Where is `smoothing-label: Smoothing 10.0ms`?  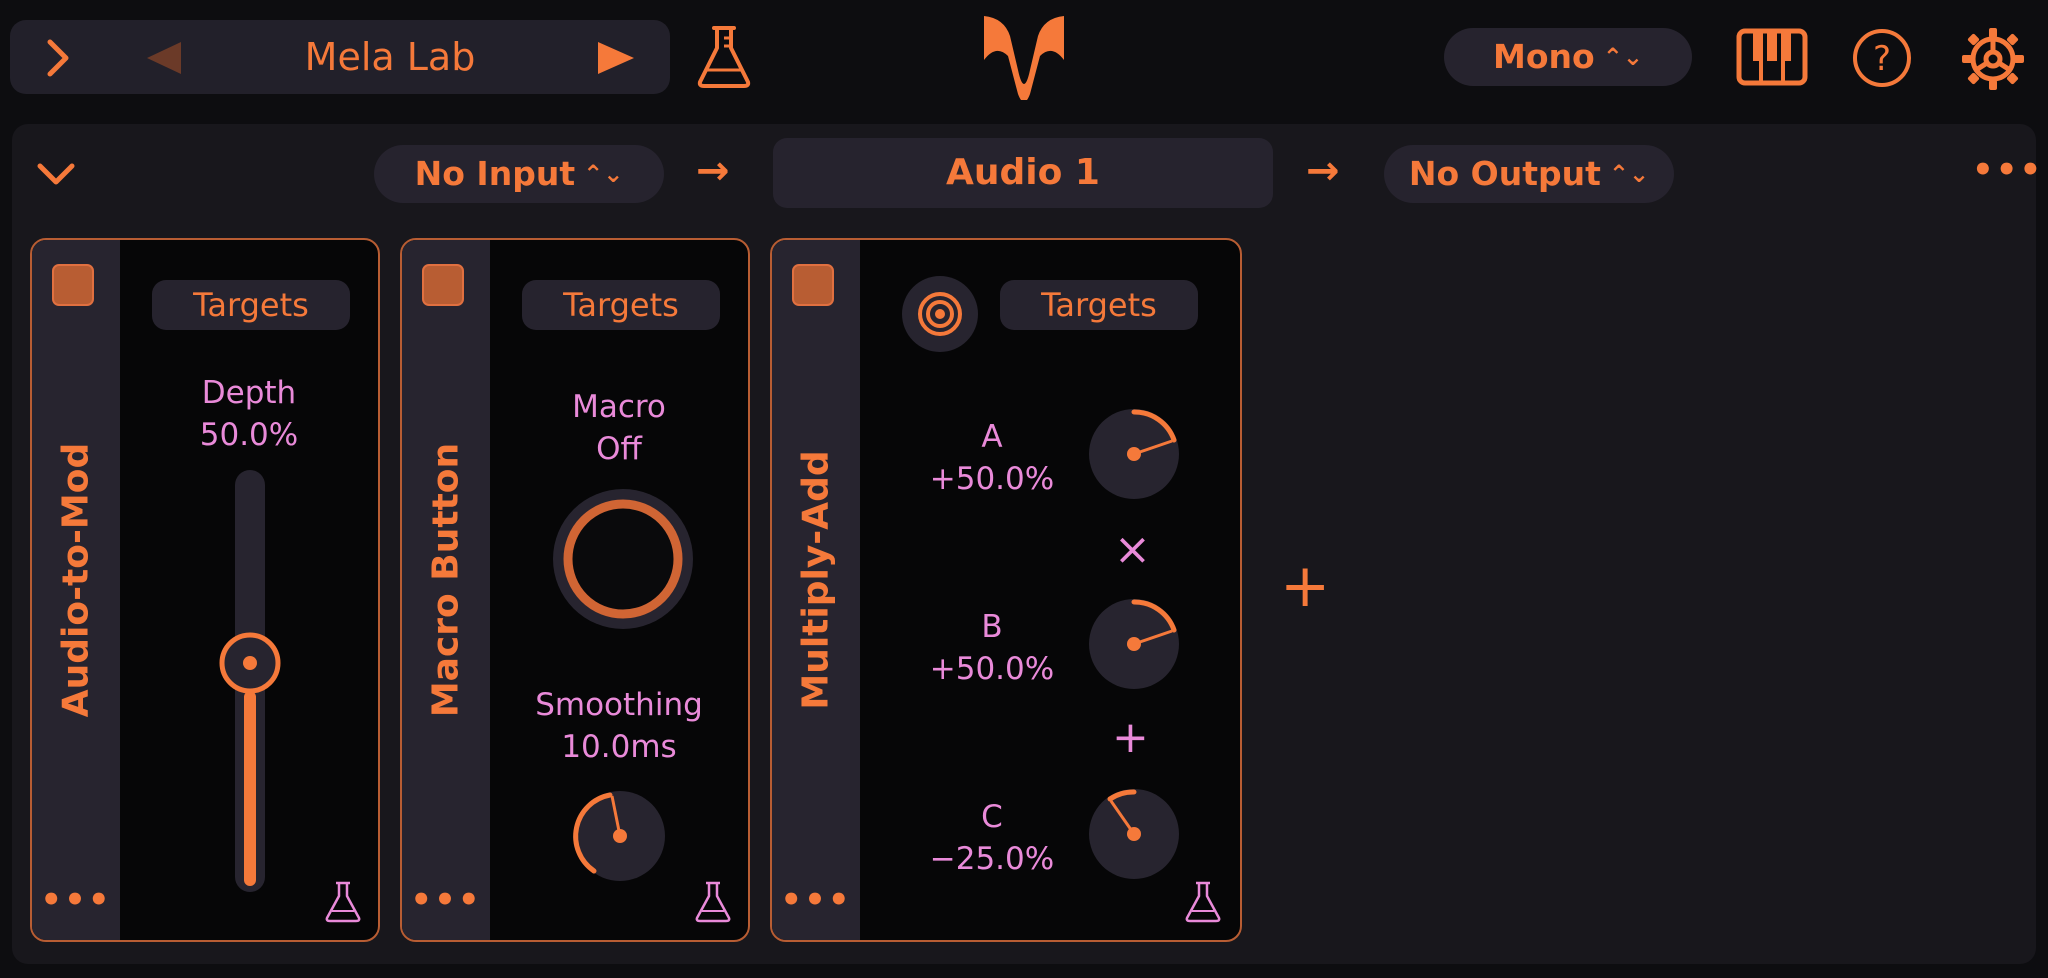
smoothing-label: Smoothing 10.0ms is located at coordinates (619, 726).